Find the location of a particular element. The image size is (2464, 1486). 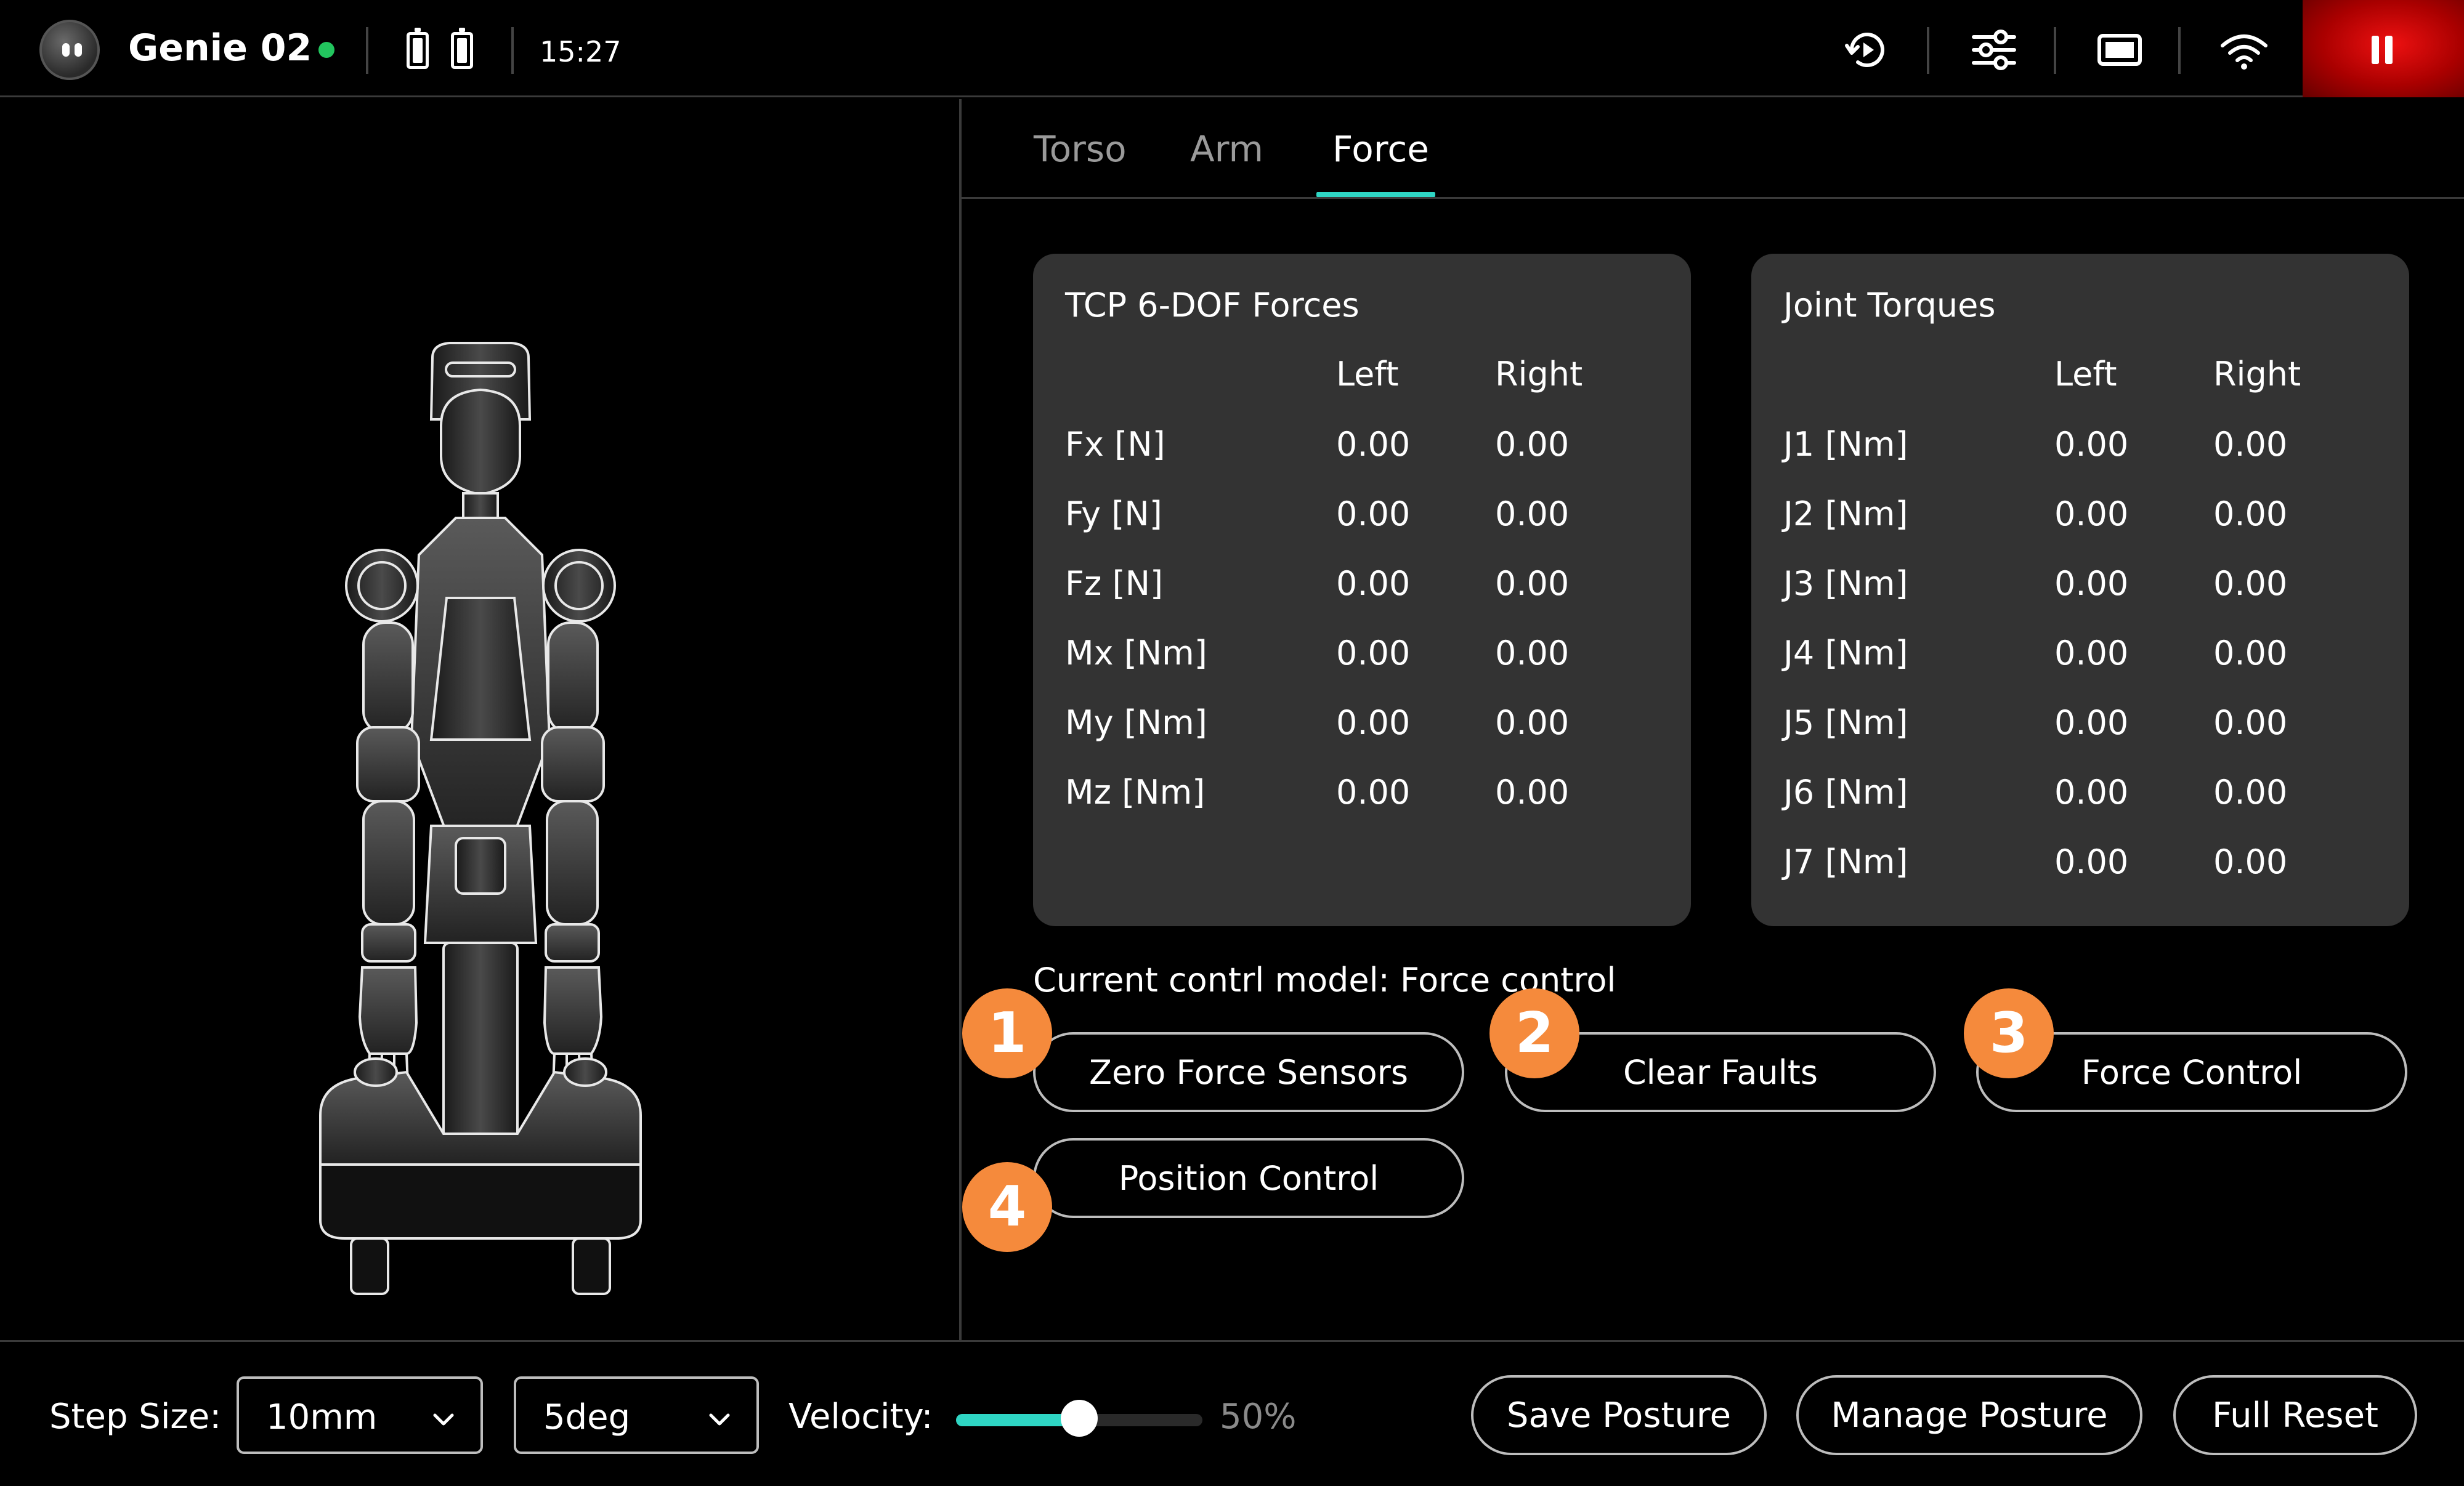

tab-bar: Torso Arm Force is located at coordinates (1713, 149).